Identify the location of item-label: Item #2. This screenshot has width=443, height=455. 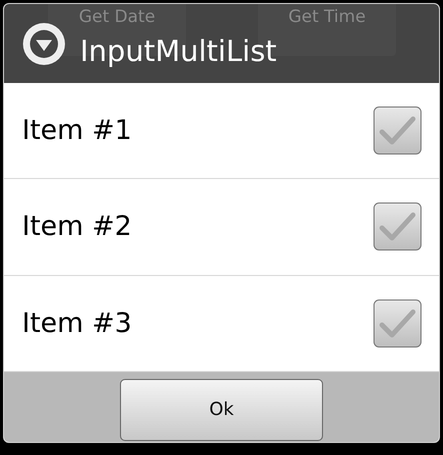
(77, 226).